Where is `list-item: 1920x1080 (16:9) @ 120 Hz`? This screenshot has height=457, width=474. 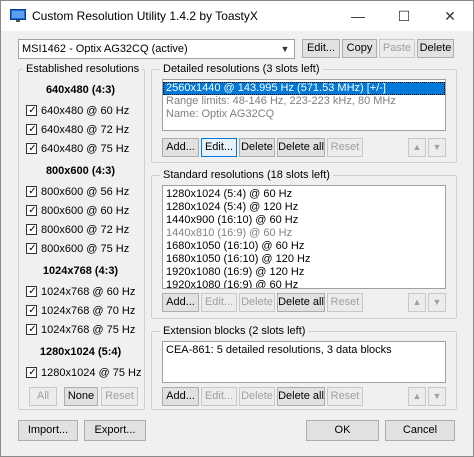
list-item: 1920x1080 (16:9) @ 120 Hz is located at coordinates (304, 272).